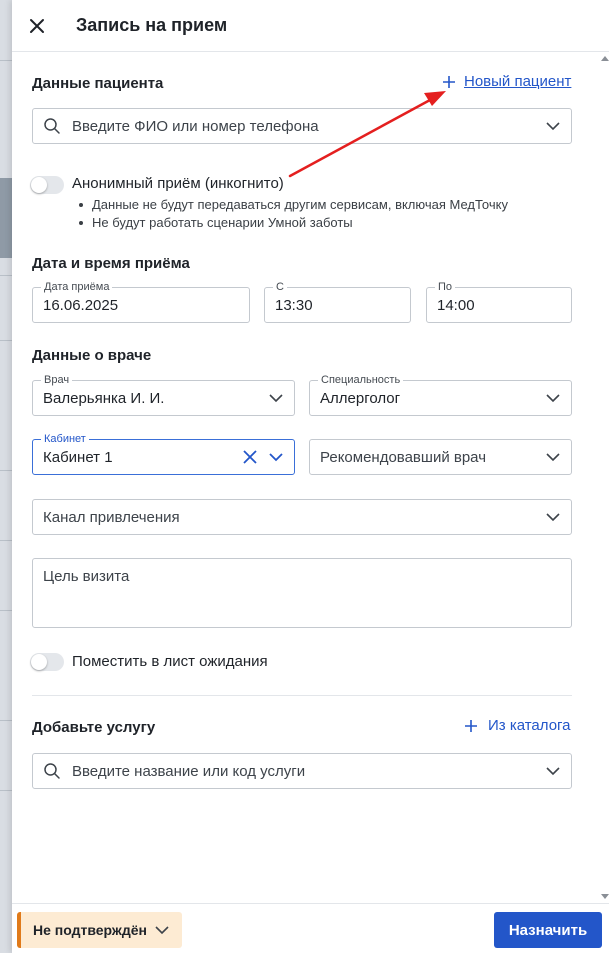 Image resolution: width=609 pixels, height=953 pixels. Describe the element at coordinates (302, 593) in the screenshot. I see `visit-goal-textarea: Цель визита` at that location.